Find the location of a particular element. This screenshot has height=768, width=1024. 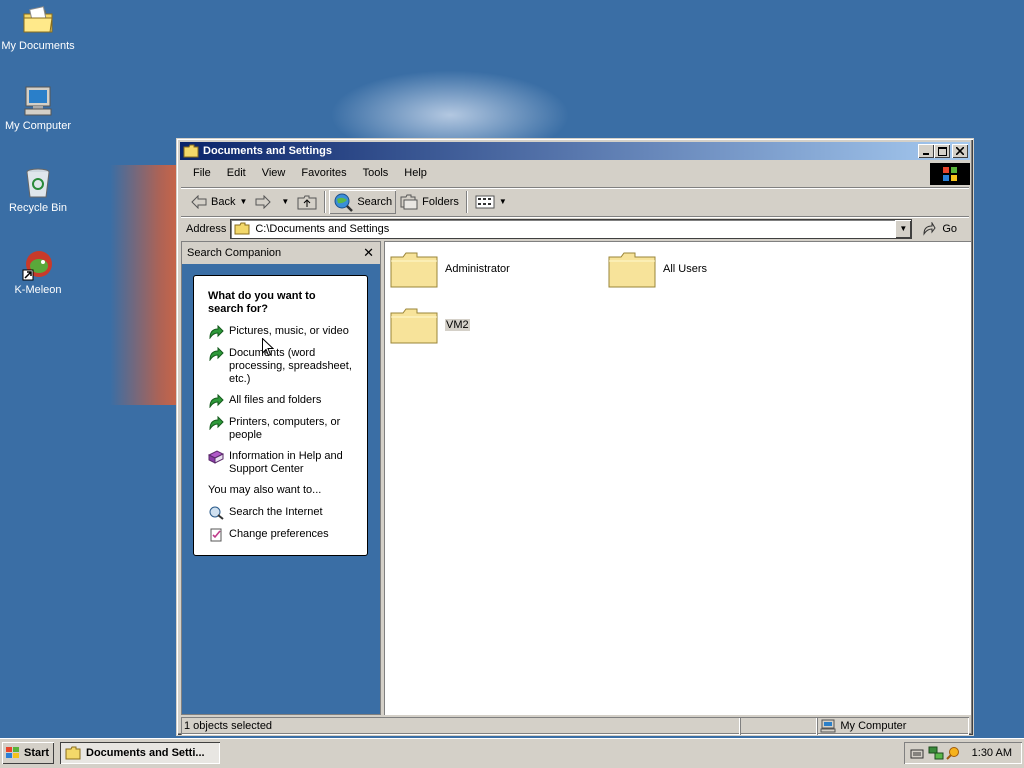

taskbar: Start Documents and Setti... 1:30 AM is located at coordinates (512, 753).